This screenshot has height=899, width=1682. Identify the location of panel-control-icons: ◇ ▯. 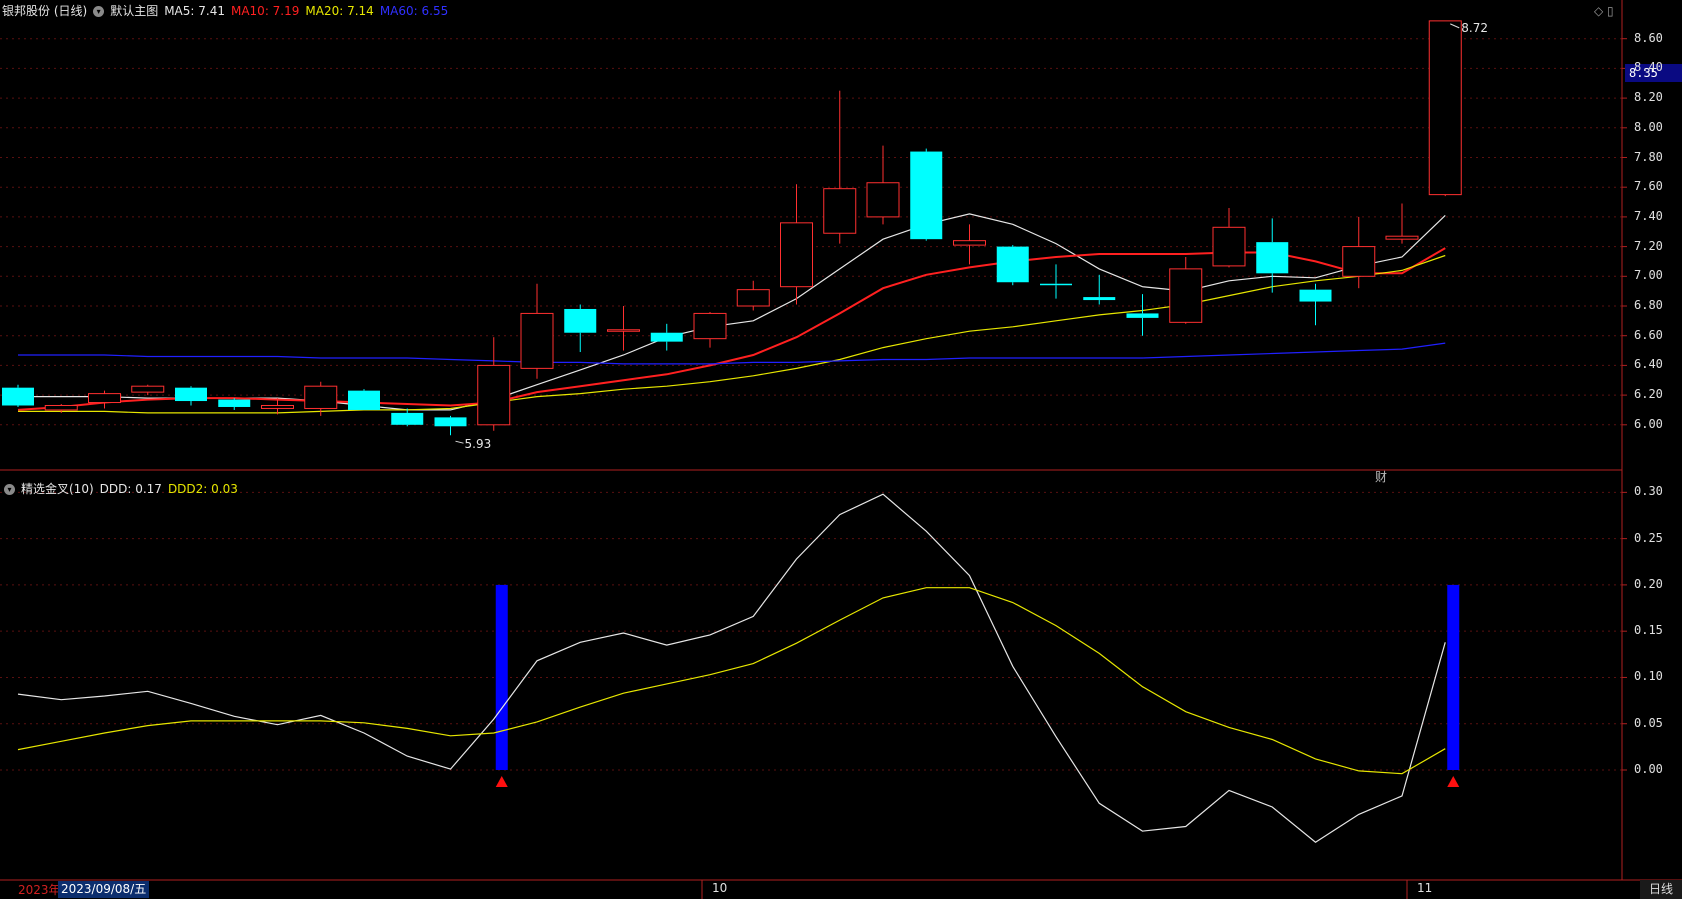
(1604, 11).